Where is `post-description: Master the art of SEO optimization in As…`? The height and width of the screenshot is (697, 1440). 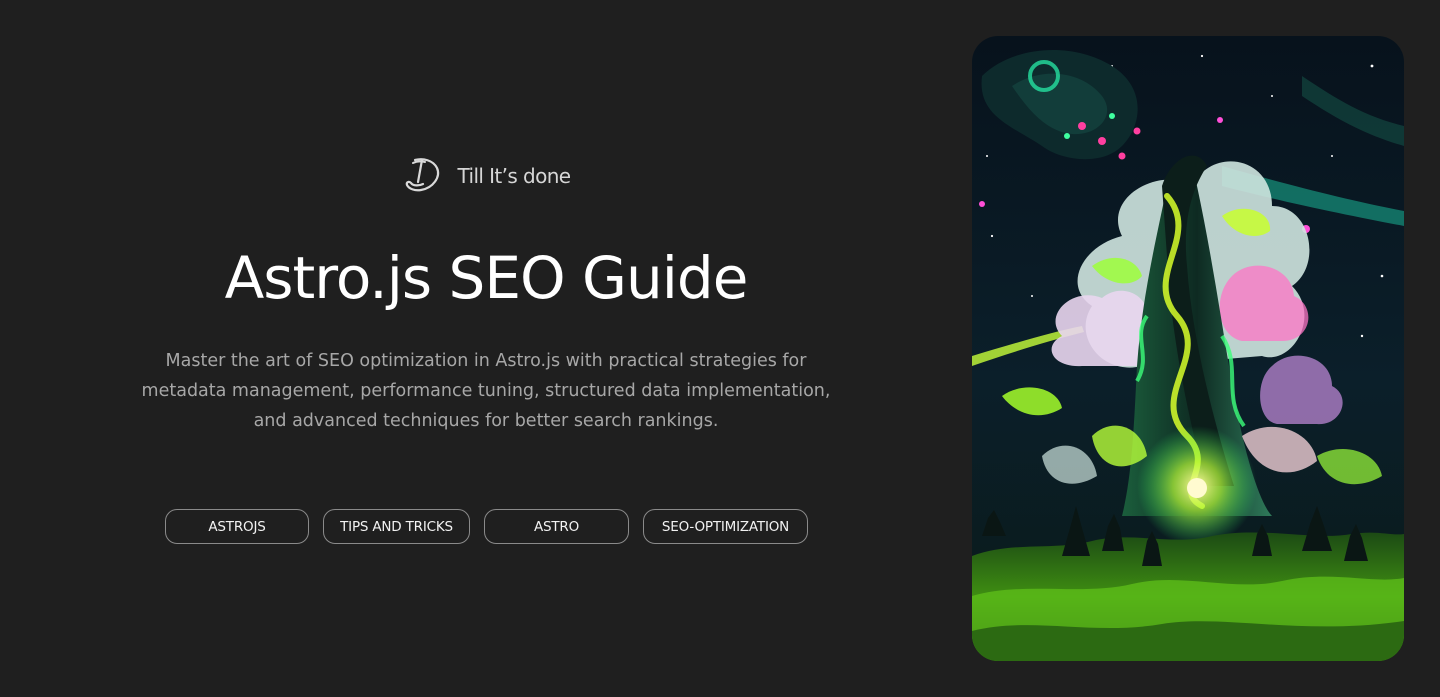
post-description: Master the art of SEO optimization in As… is located at coordinates (486, 391).